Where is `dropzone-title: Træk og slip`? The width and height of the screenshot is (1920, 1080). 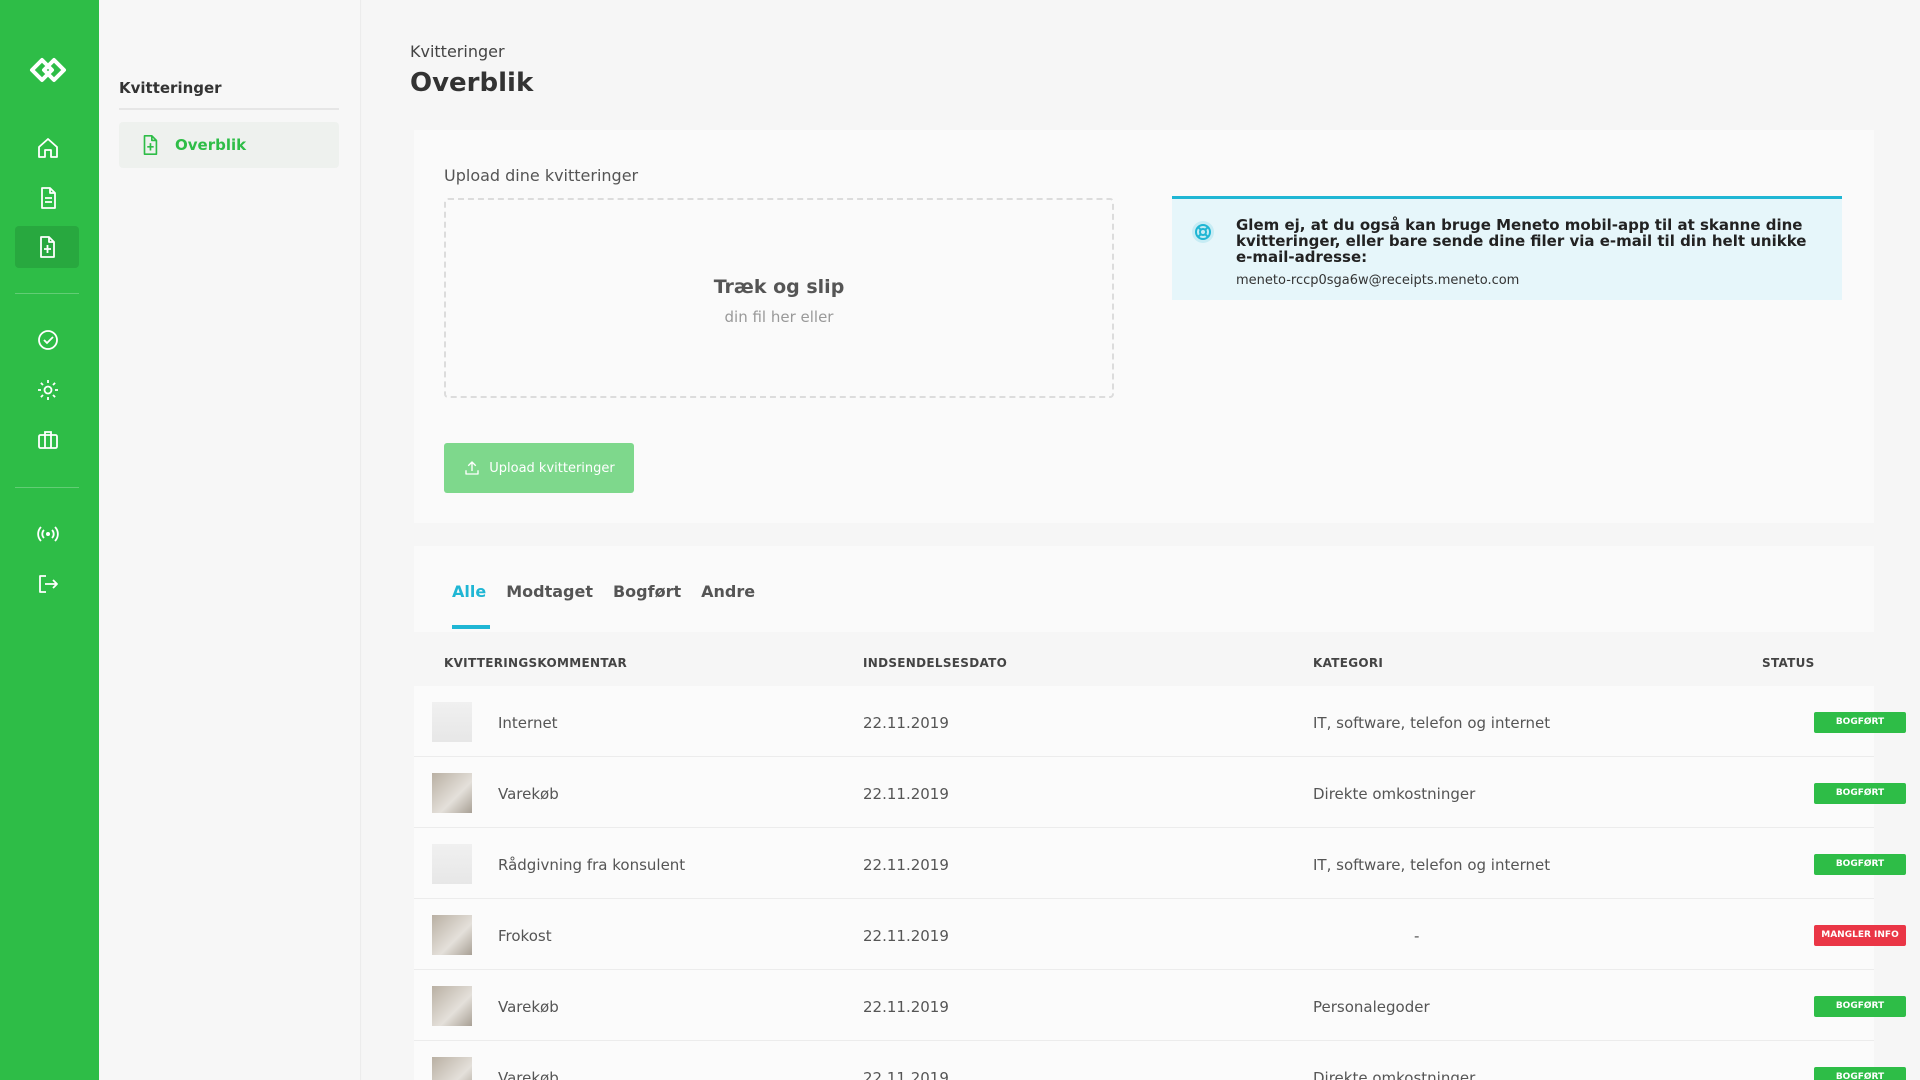
dropzone-title: Træk og slip is located at coordinates (779, 287).